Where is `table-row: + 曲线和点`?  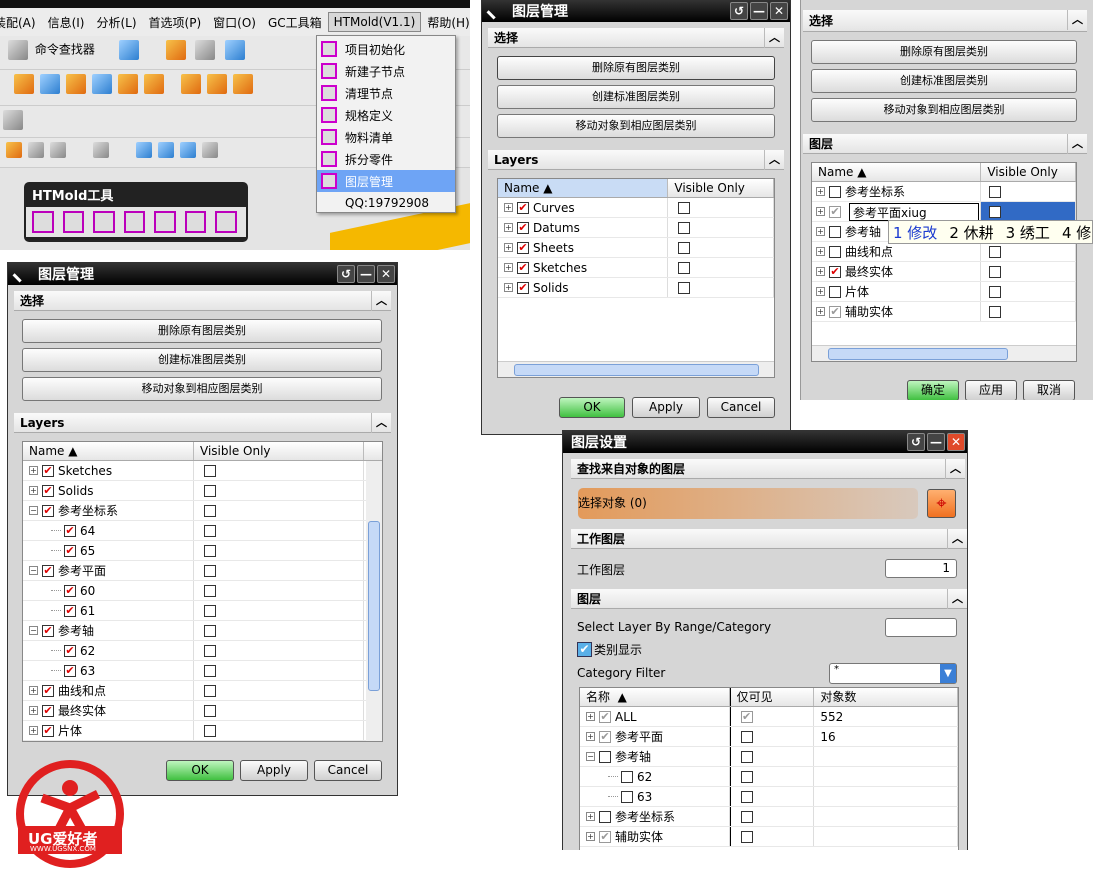 table-row: + 曲线和点 is located at coordinates (944, 252).